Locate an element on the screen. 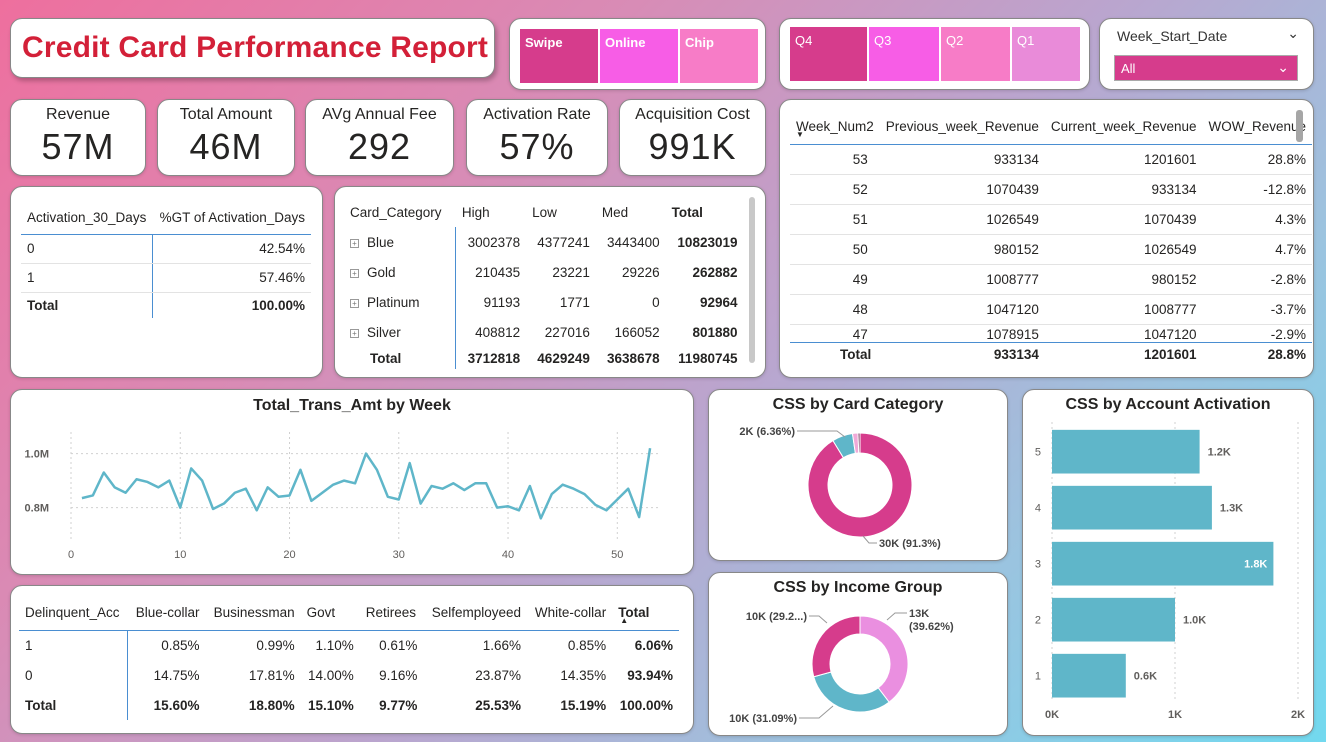  donut-chart-plot: 13K (39.62%) 10K (29.2...) 10K (31.09%) is located at coordinates (841, 666).